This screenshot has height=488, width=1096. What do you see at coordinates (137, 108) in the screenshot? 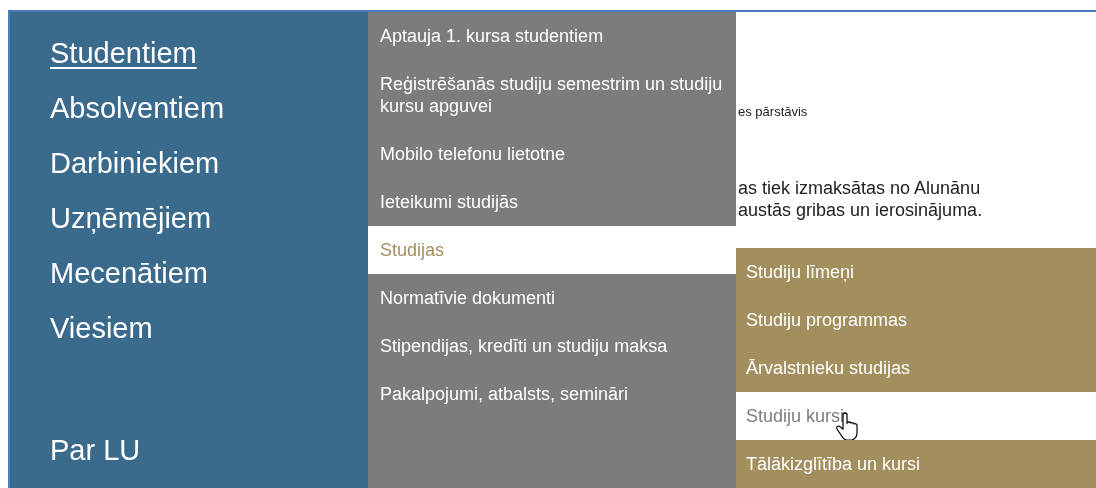
I see `nav-link: Absolventiem` at bounding box center [137, 108].